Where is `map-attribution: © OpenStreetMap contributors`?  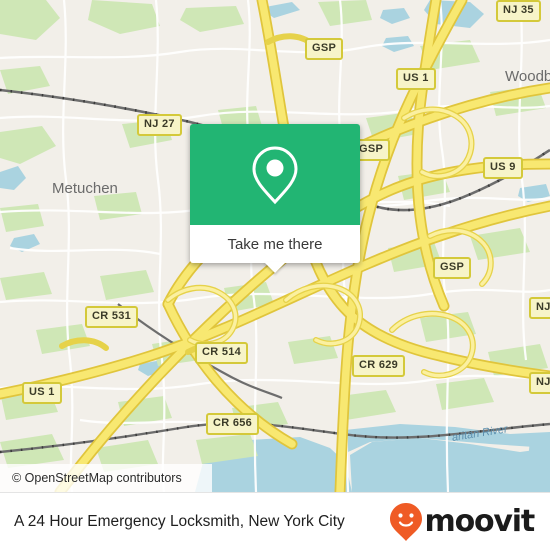
map-attribution: © OpenStreetMap contributors is located at coordinates (106, 478).